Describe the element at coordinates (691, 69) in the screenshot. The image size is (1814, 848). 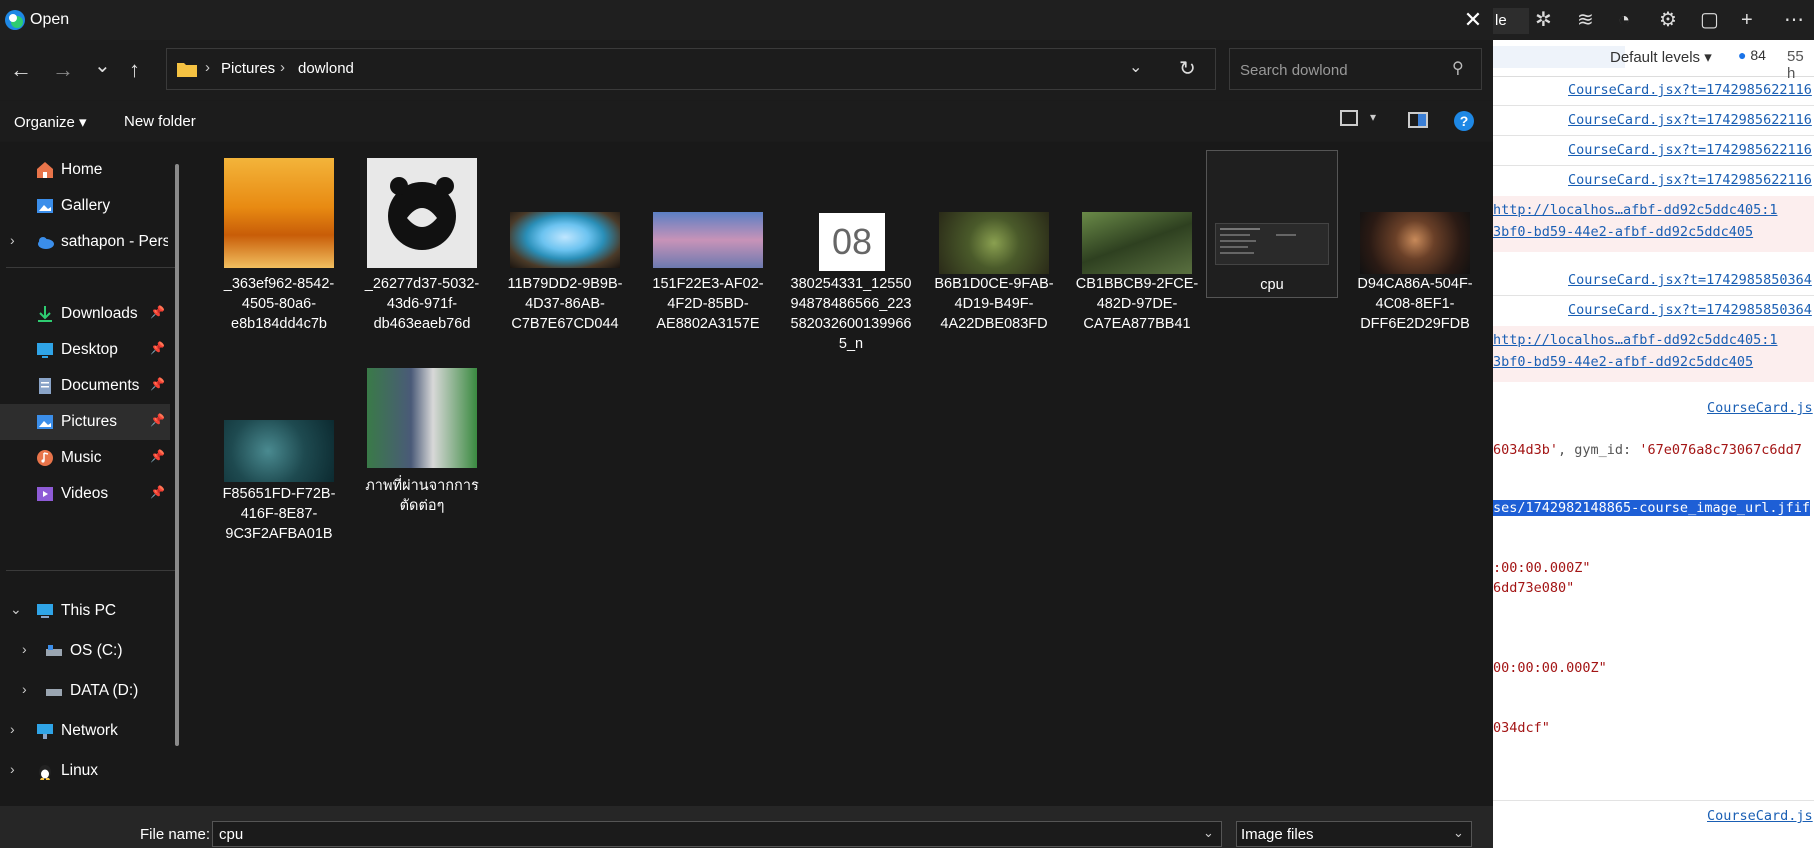
I see `address-bar: › Pictures › dowlond ⌄ ↻` at that location.